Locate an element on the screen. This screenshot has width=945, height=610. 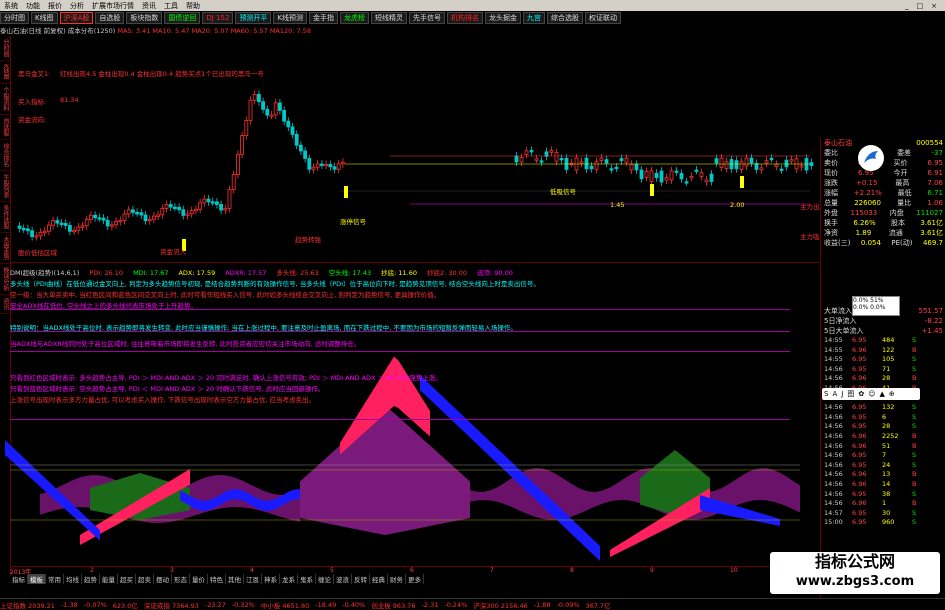
bottom-tab-17: 缠论 is located at coordinates (325, 579).